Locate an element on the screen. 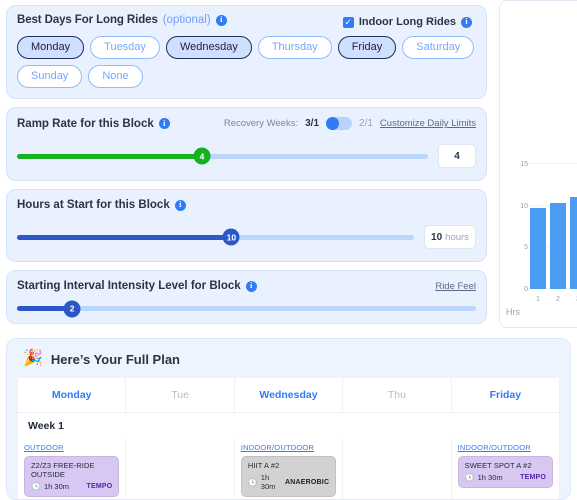 The image size is (577, 500). chart-x-tick: 1 is located at coordinates (538, 299).